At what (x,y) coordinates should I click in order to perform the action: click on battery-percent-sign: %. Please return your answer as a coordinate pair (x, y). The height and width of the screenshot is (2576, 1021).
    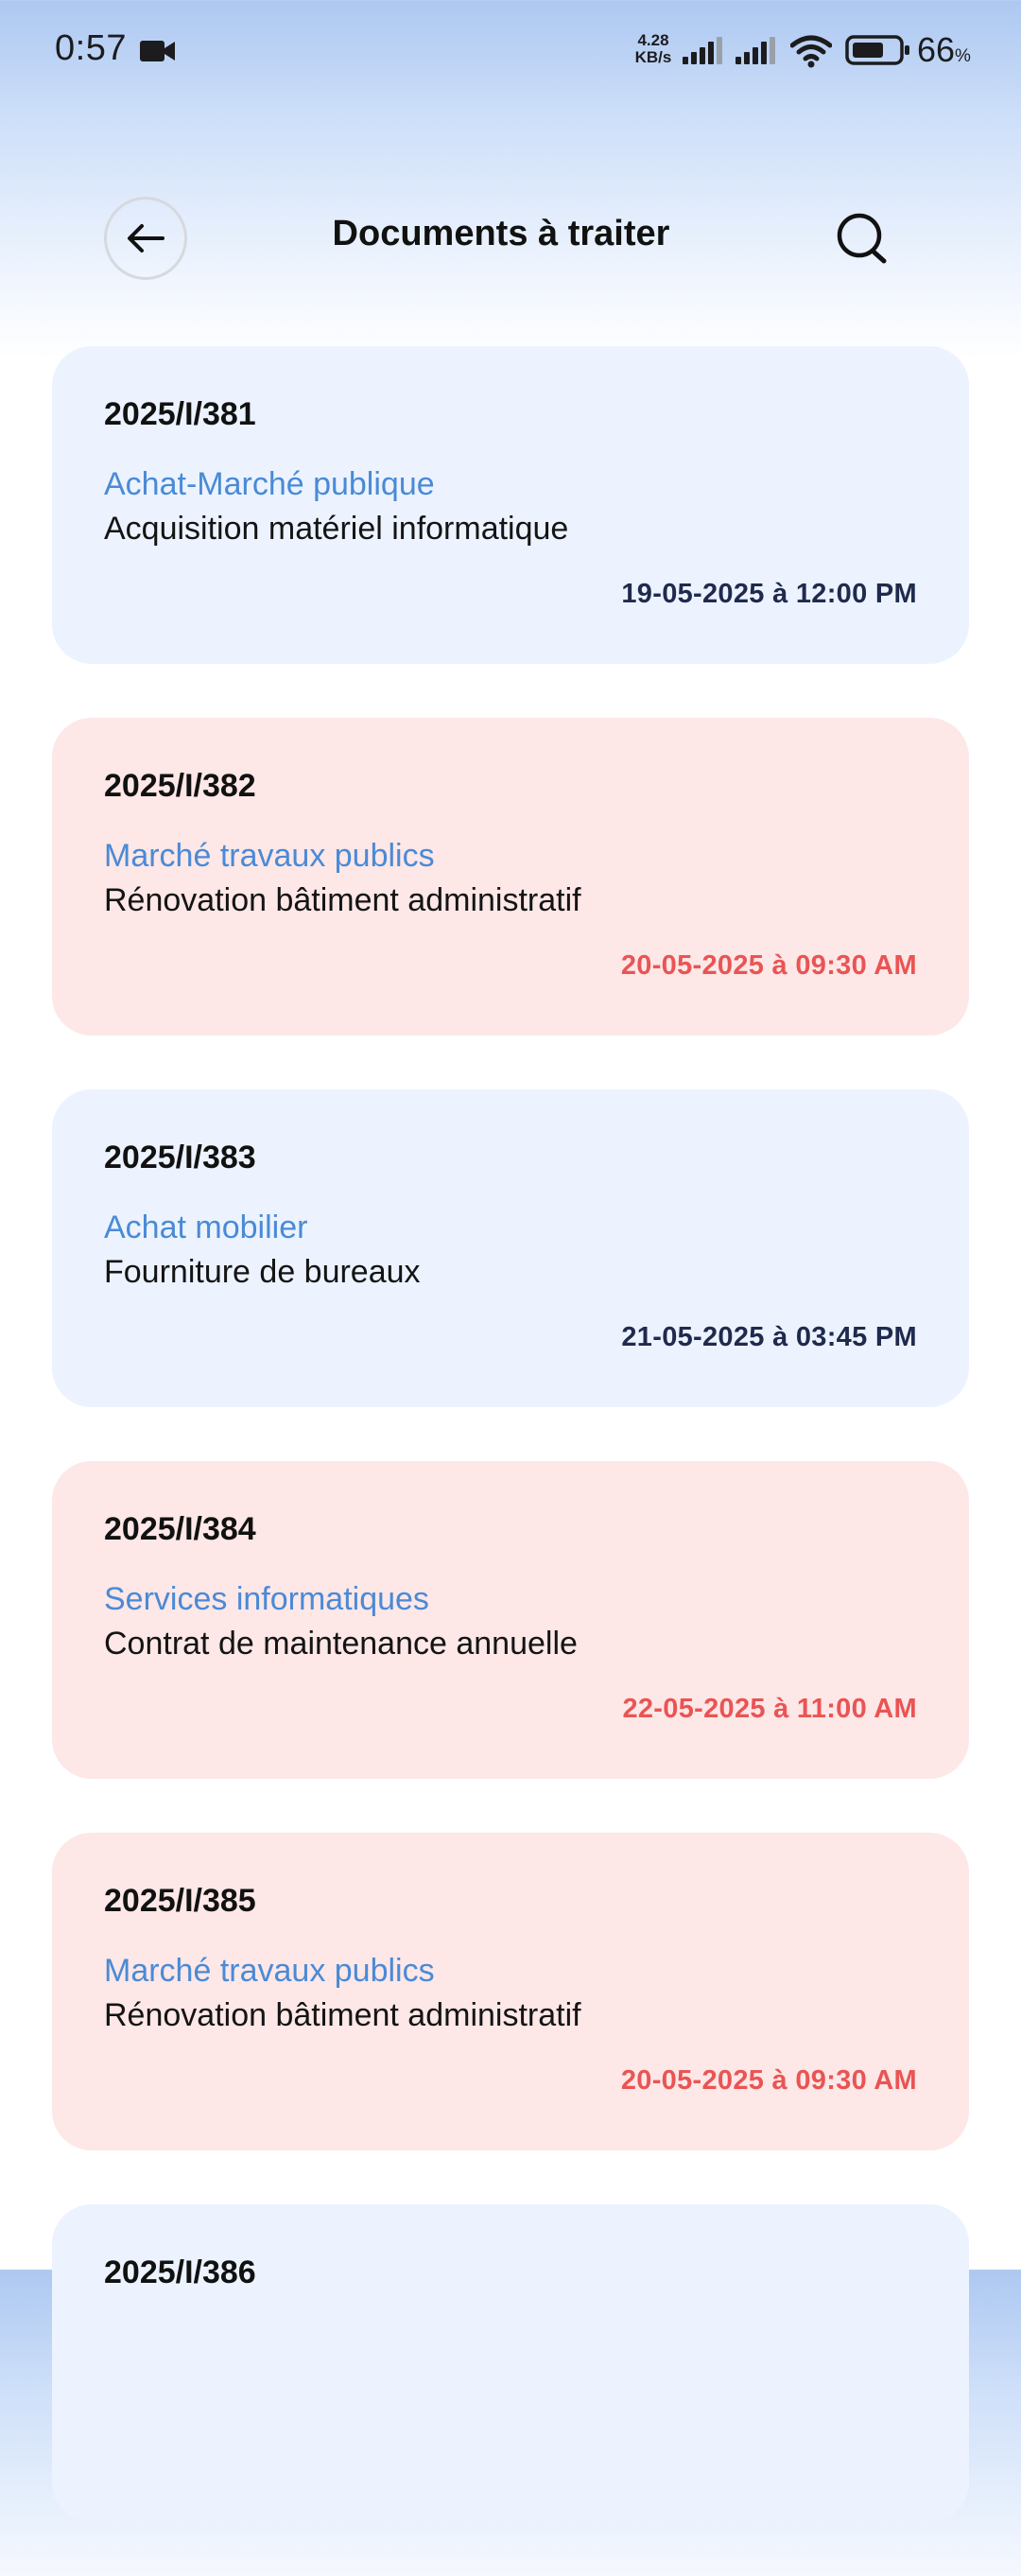
    Looking at the image, I should click on (963, 56).